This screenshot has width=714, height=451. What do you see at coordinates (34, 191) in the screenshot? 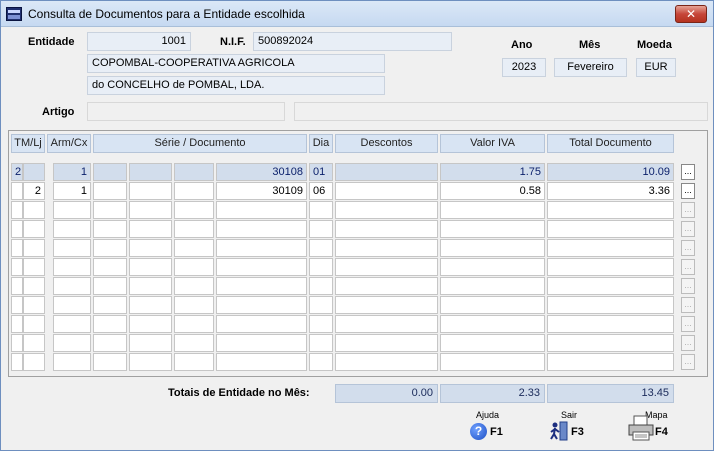
I see `cell-lj: 2` at bounding box center [34, 191].